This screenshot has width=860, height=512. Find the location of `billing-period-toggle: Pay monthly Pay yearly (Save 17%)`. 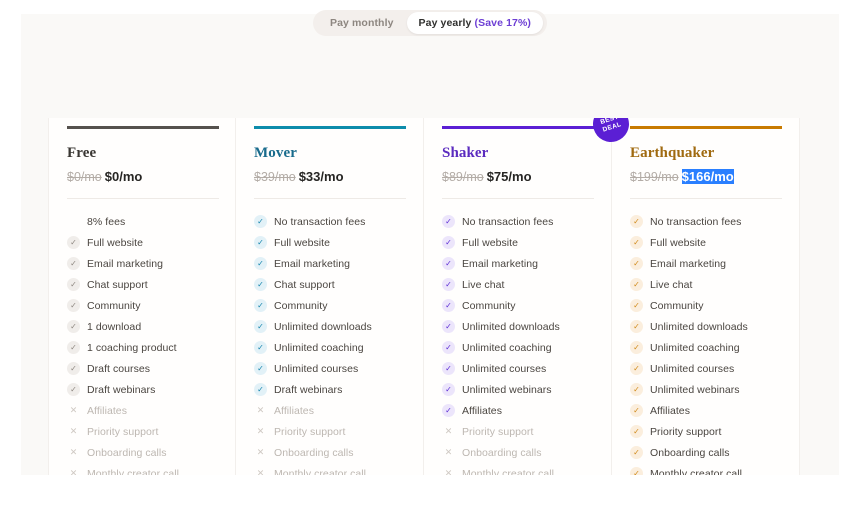

billing-period-toggle: Pay monthly Pay yearly (Save 17%) is located at coordinates (430, 23).